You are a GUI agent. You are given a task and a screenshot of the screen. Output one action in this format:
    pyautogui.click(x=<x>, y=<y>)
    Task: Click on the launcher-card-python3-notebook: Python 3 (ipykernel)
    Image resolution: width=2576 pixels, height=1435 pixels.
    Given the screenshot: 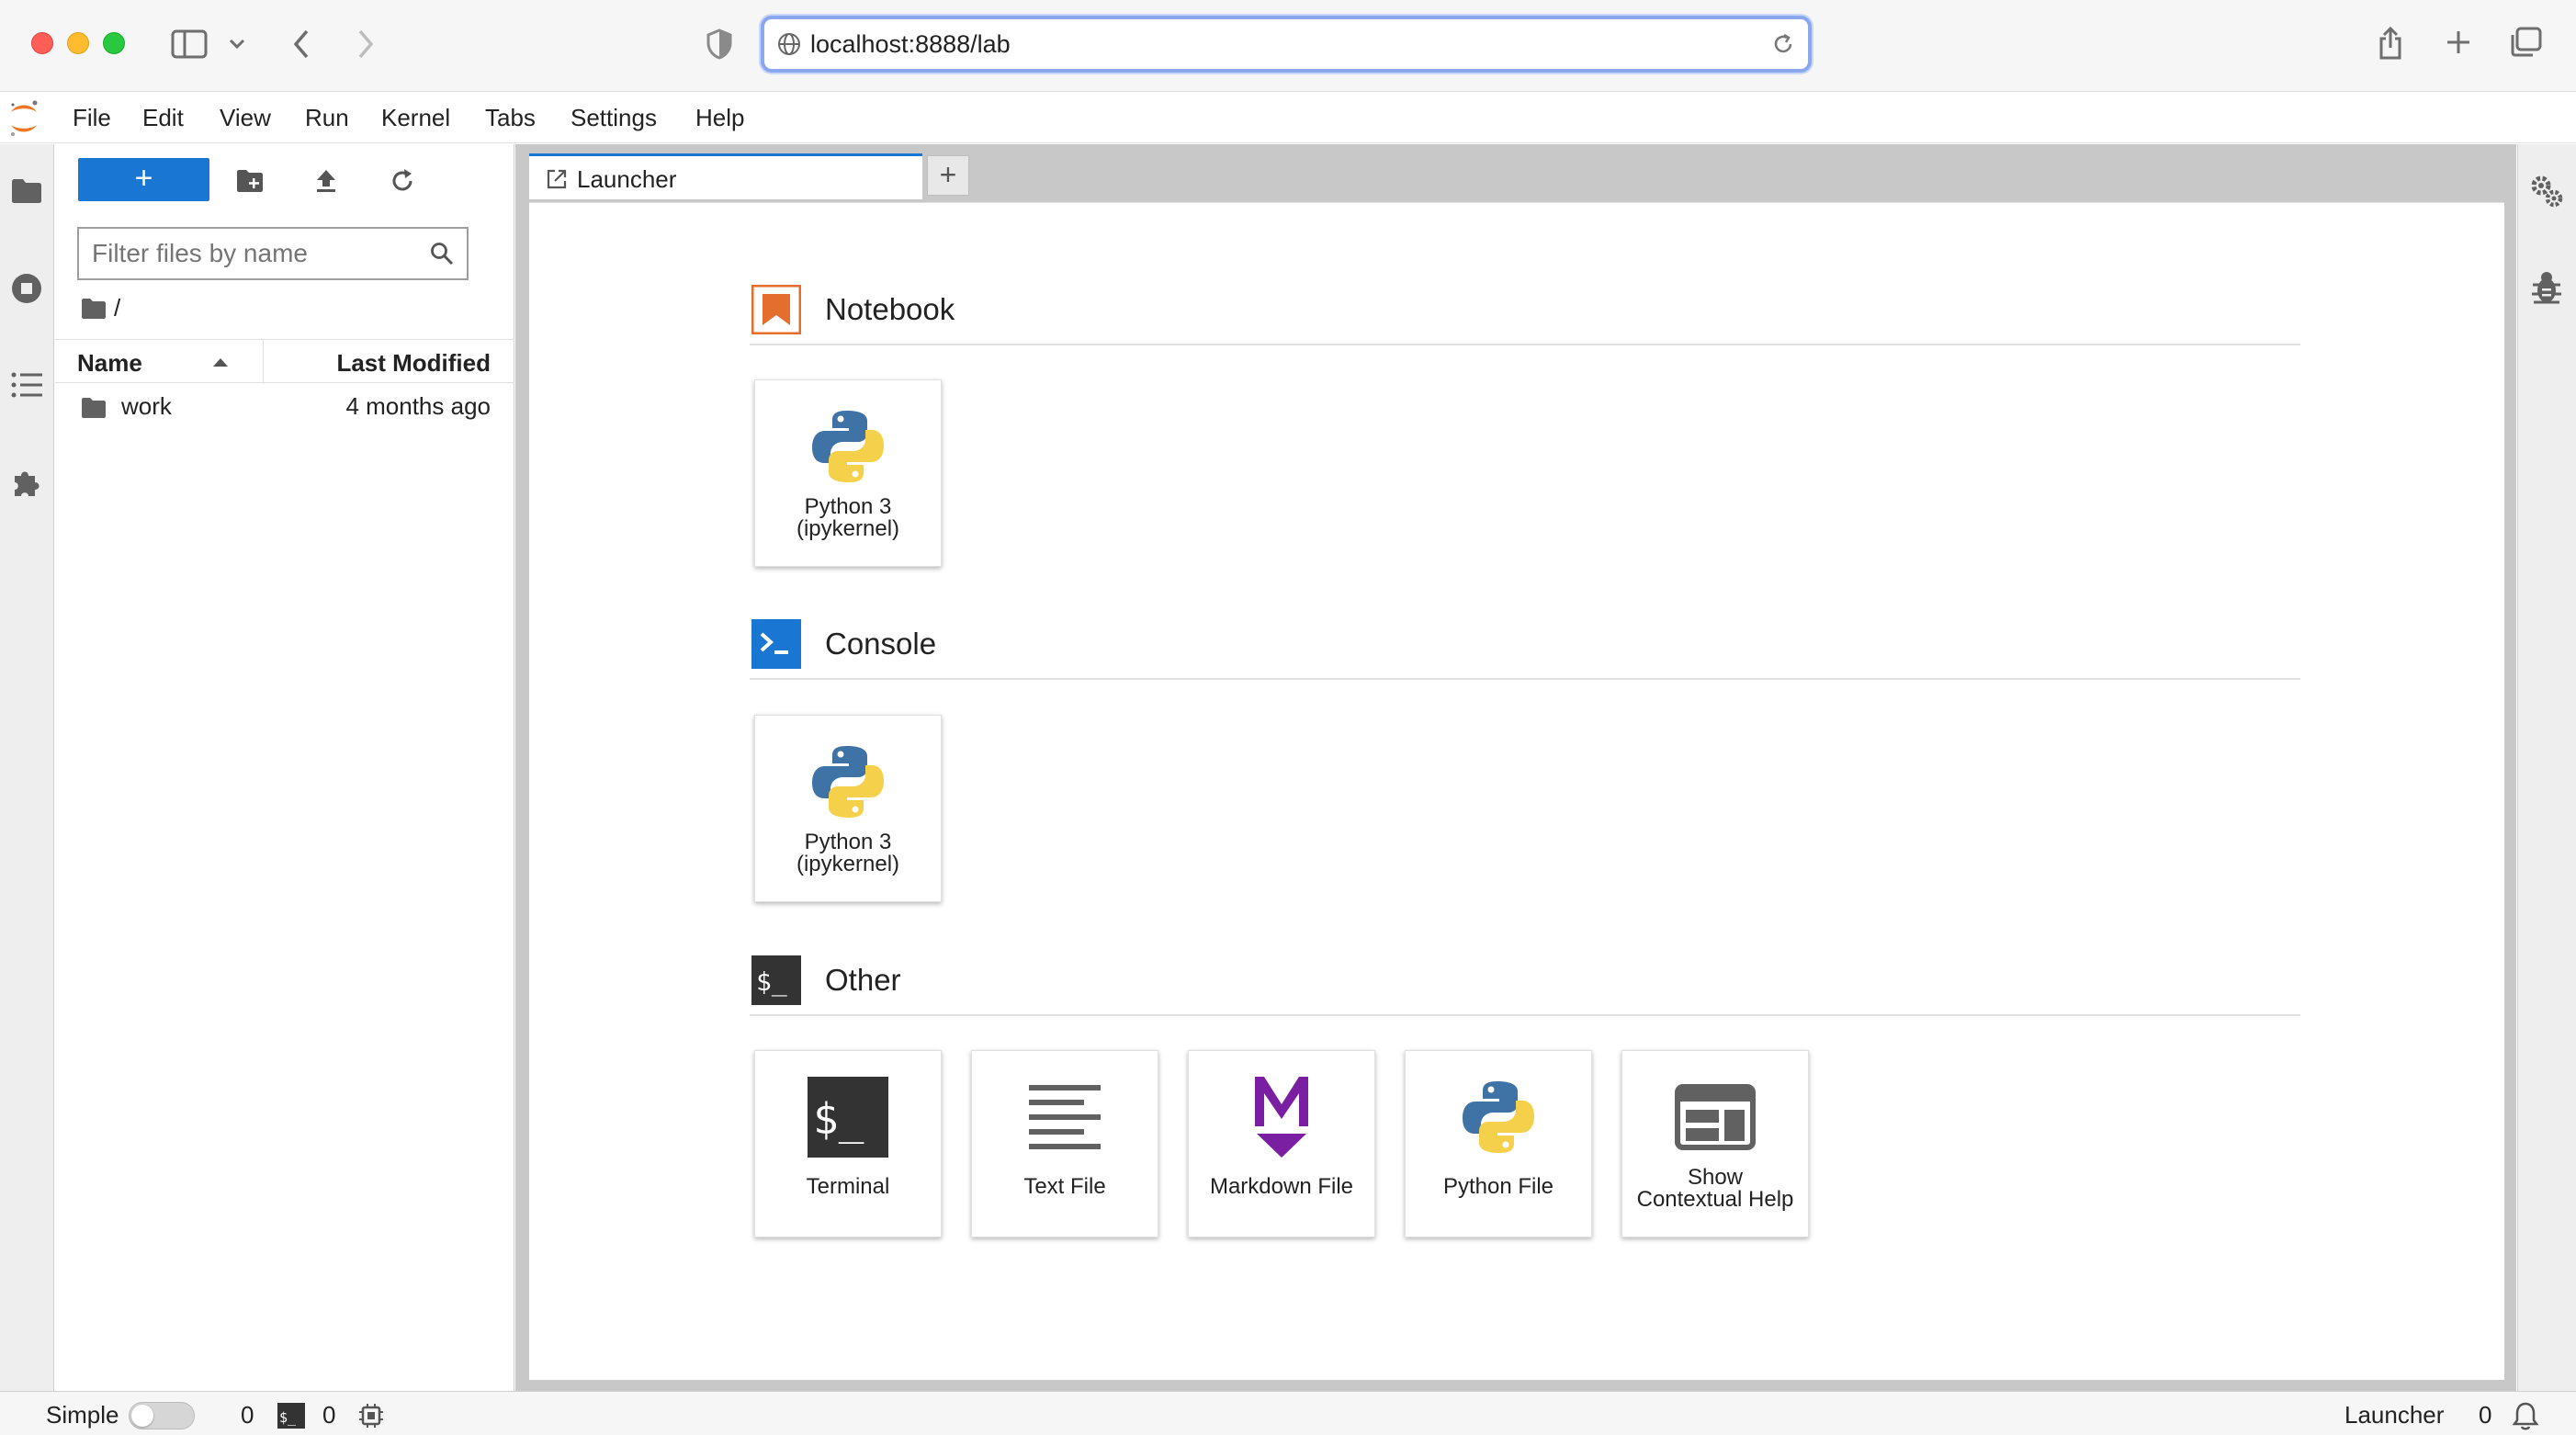 What is the action you would take?
    pyautogui.click(x=848, y=473)
    